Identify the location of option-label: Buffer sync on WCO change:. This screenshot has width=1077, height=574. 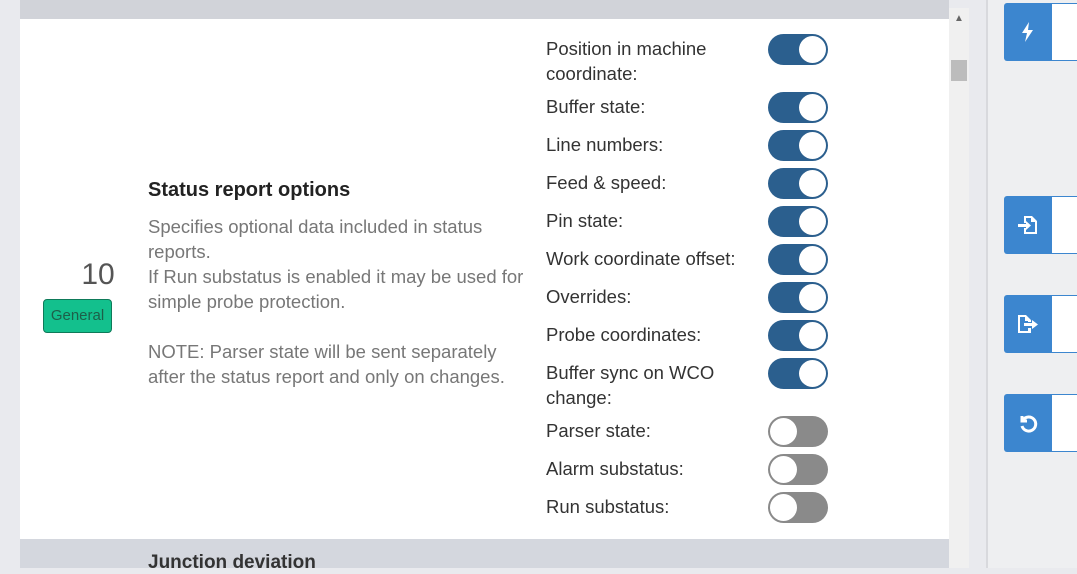
(630, 385).